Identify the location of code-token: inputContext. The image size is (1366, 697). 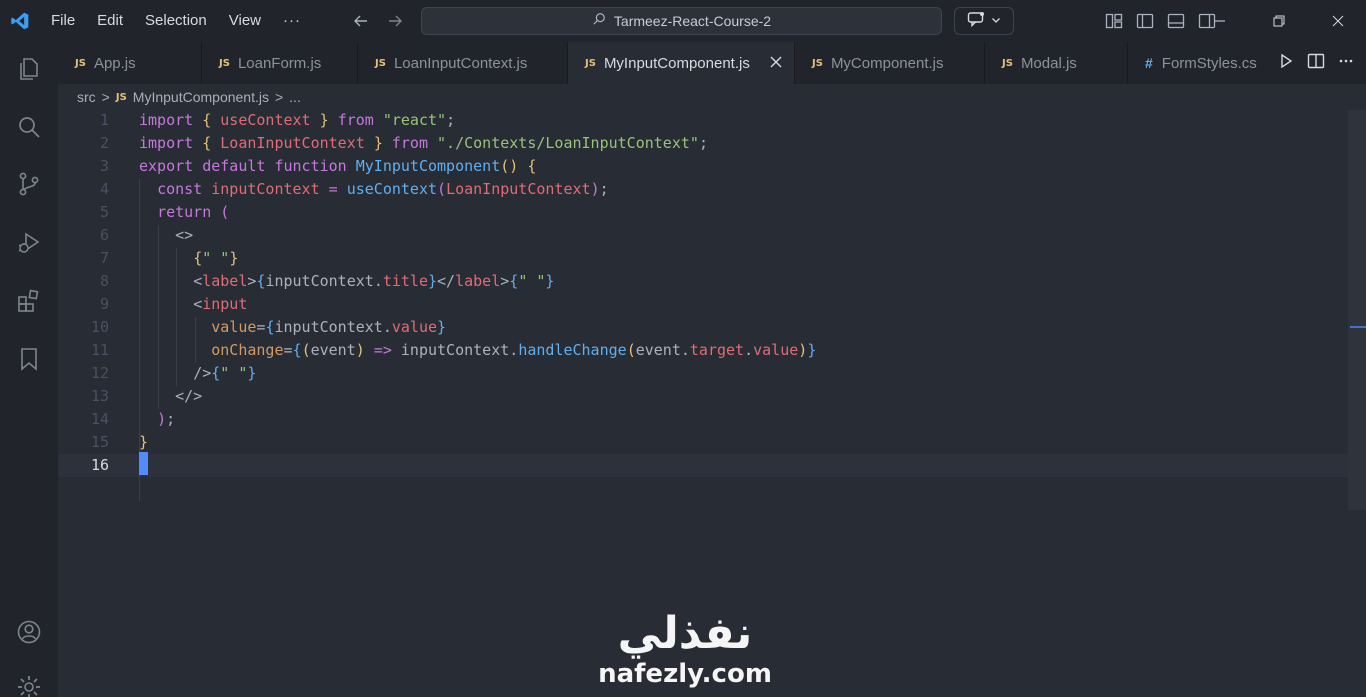
(265, 189).